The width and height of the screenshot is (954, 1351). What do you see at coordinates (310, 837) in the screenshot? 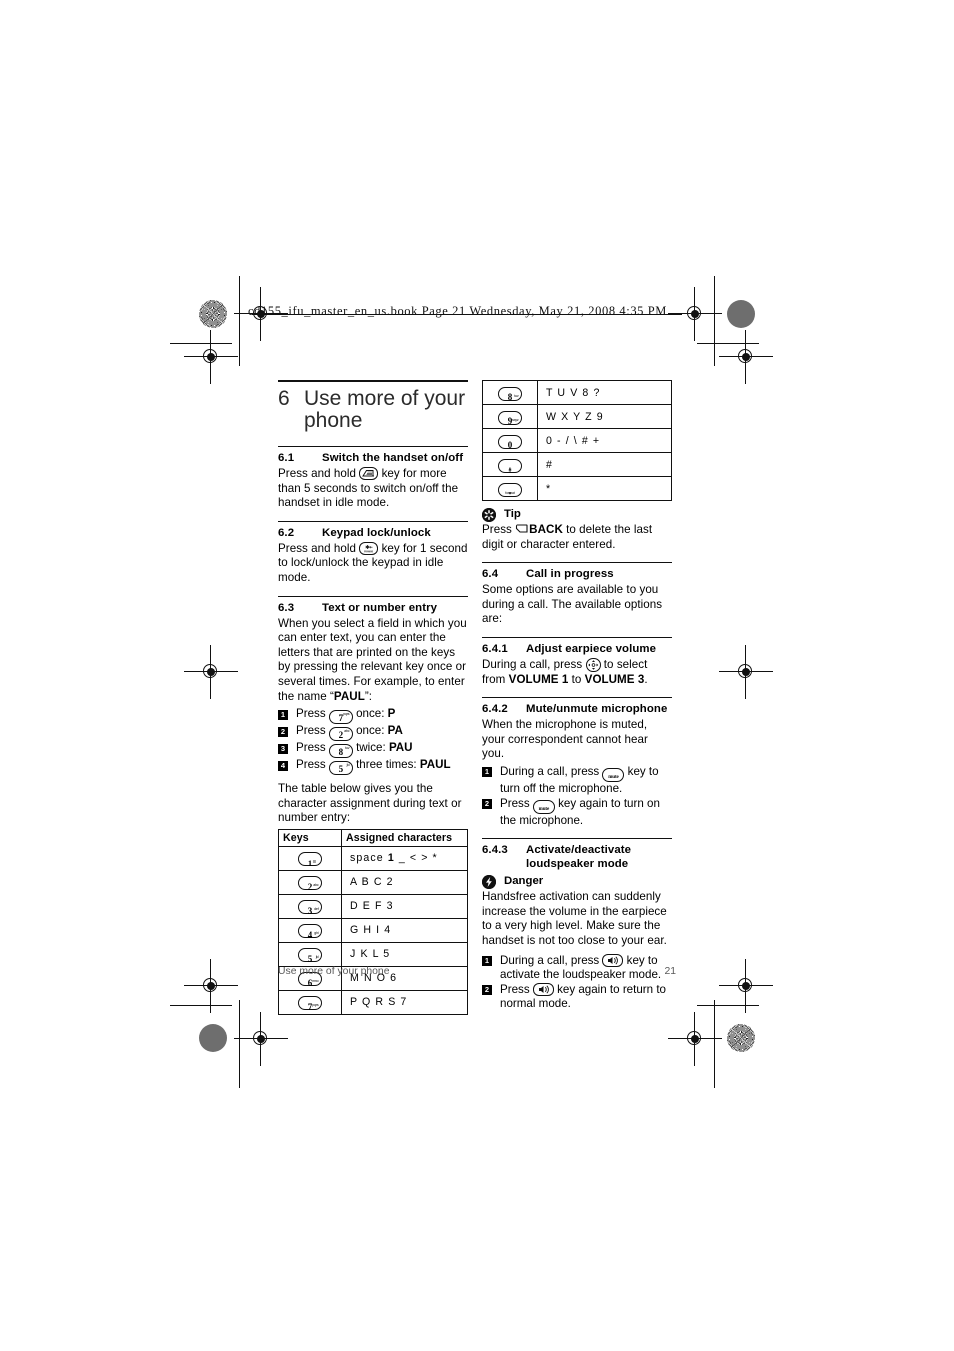
I see `column-header-keys: Keys` at bounding box center [310, 837].